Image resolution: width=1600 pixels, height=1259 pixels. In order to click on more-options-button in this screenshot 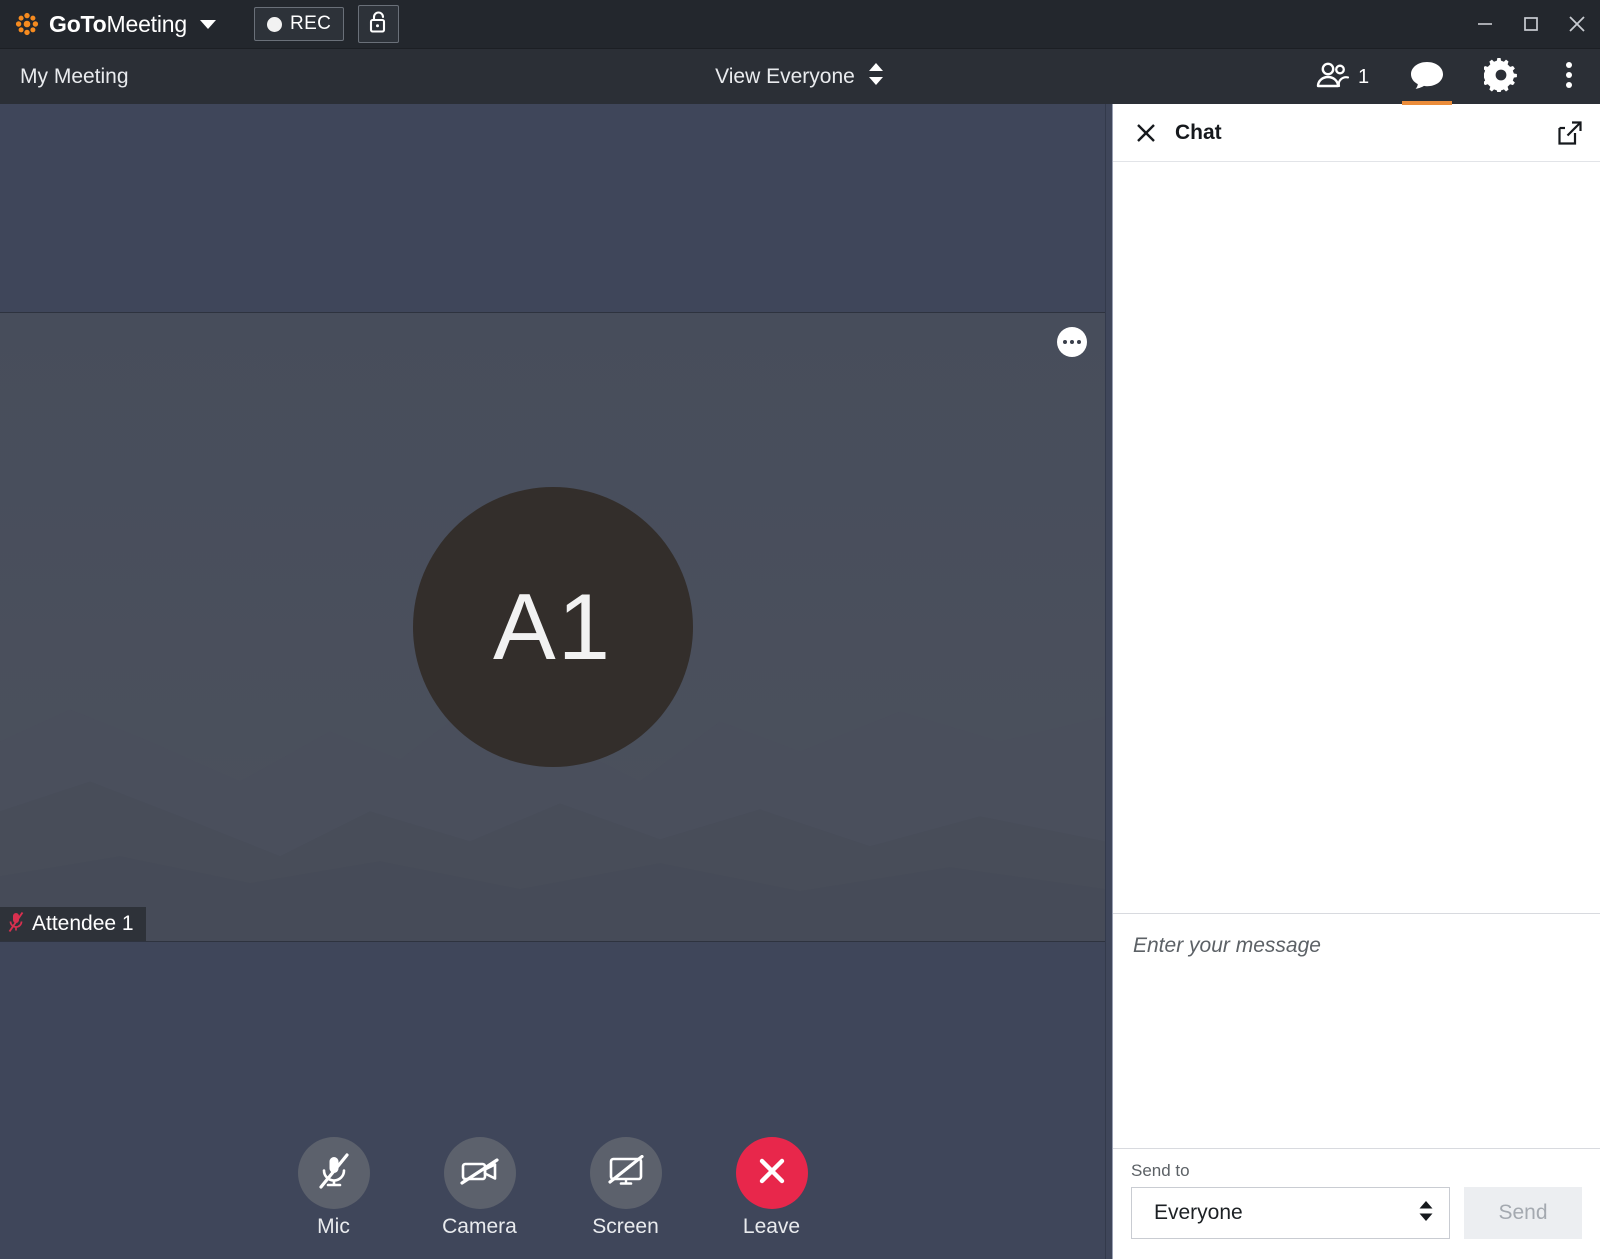, I will do `click(1569, 77)`.